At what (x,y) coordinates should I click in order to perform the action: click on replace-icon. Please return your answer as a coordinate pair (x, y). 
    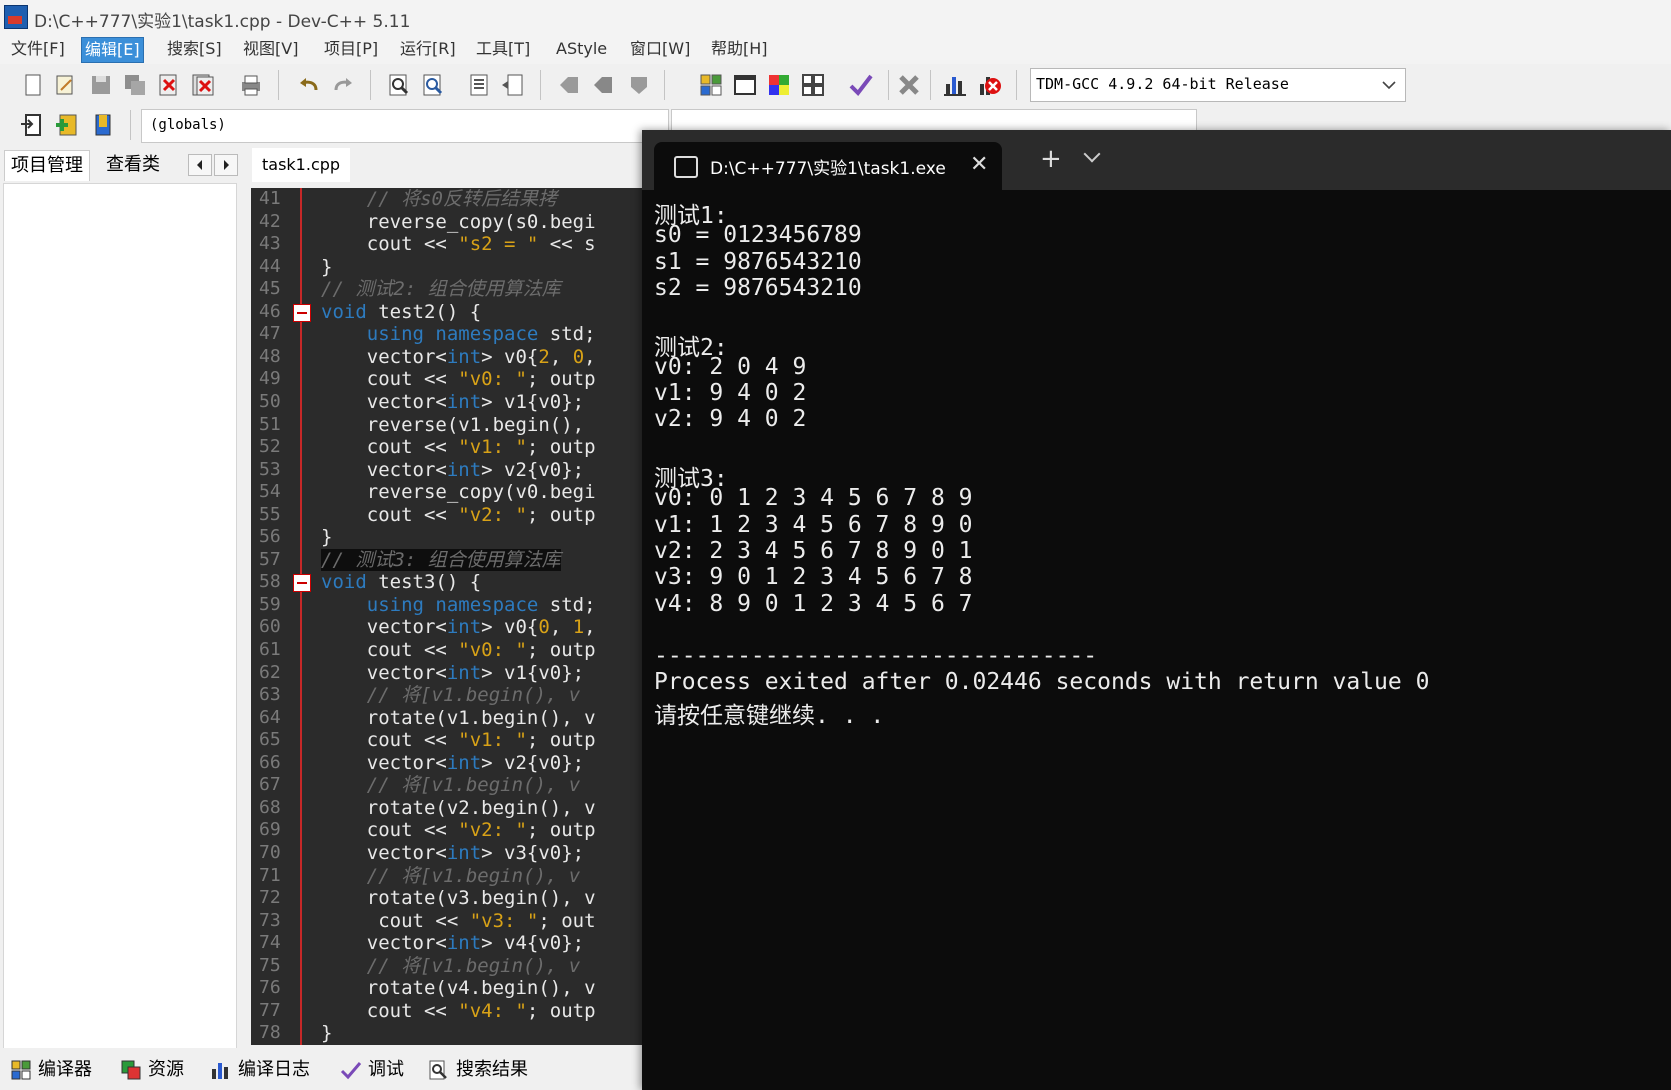
    Looking at the image, I should click on (433, 85).